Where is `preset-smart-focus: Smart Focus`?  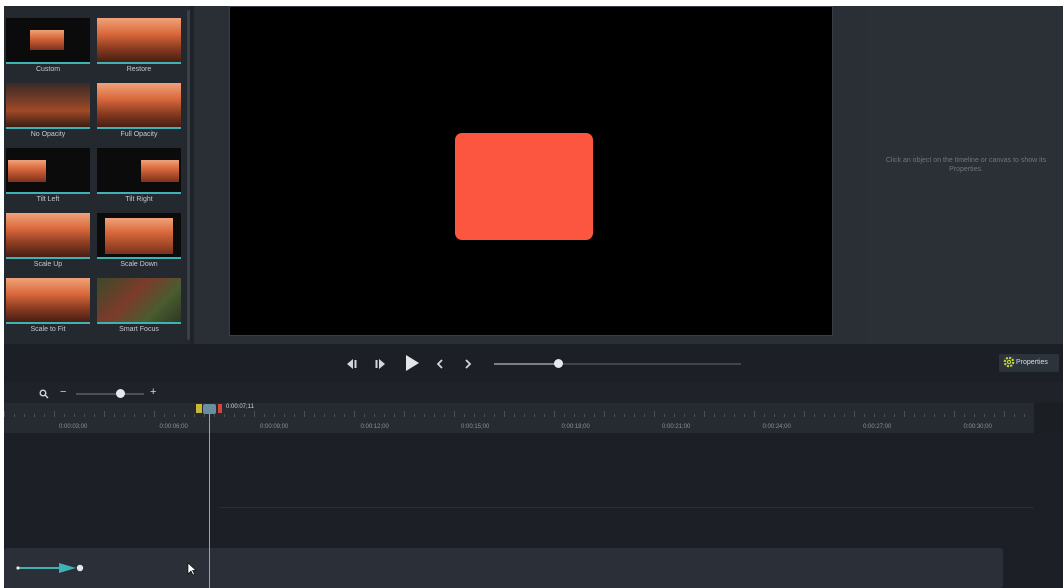 preset-smart-focus: Smart Focus is located at coordinates (139, 308).